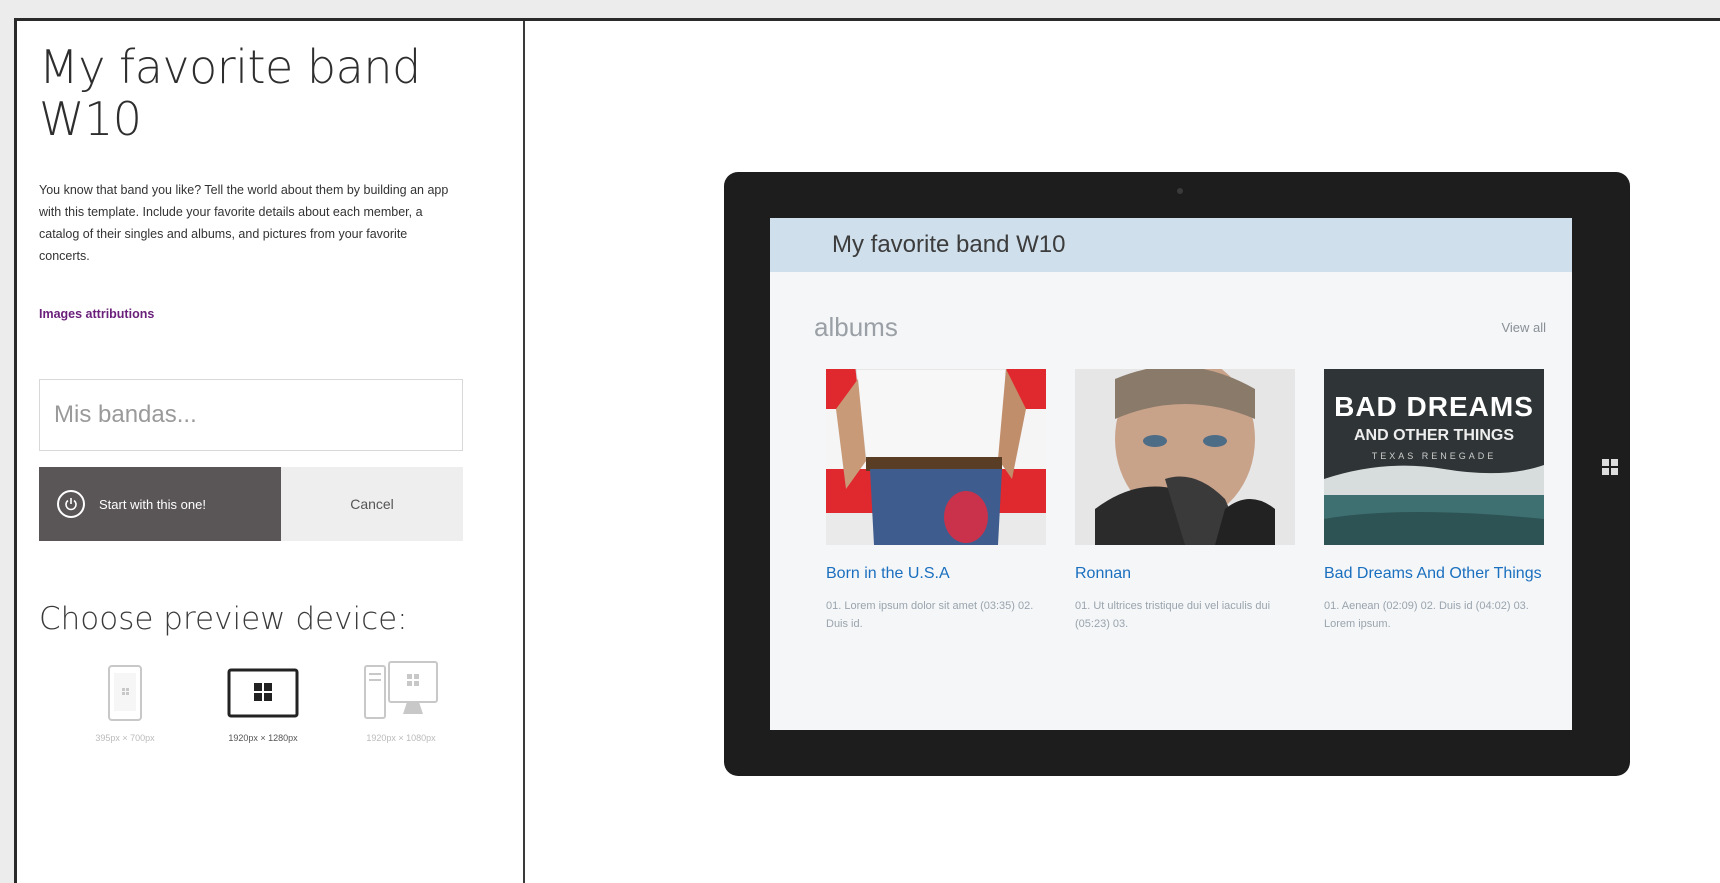 Image resolution: width=1720 pixels, height=883 pixels. What do you see at coordinates (125, 693) in the screenshot?
I see `phone-icon` at bounding box center [125, 693].